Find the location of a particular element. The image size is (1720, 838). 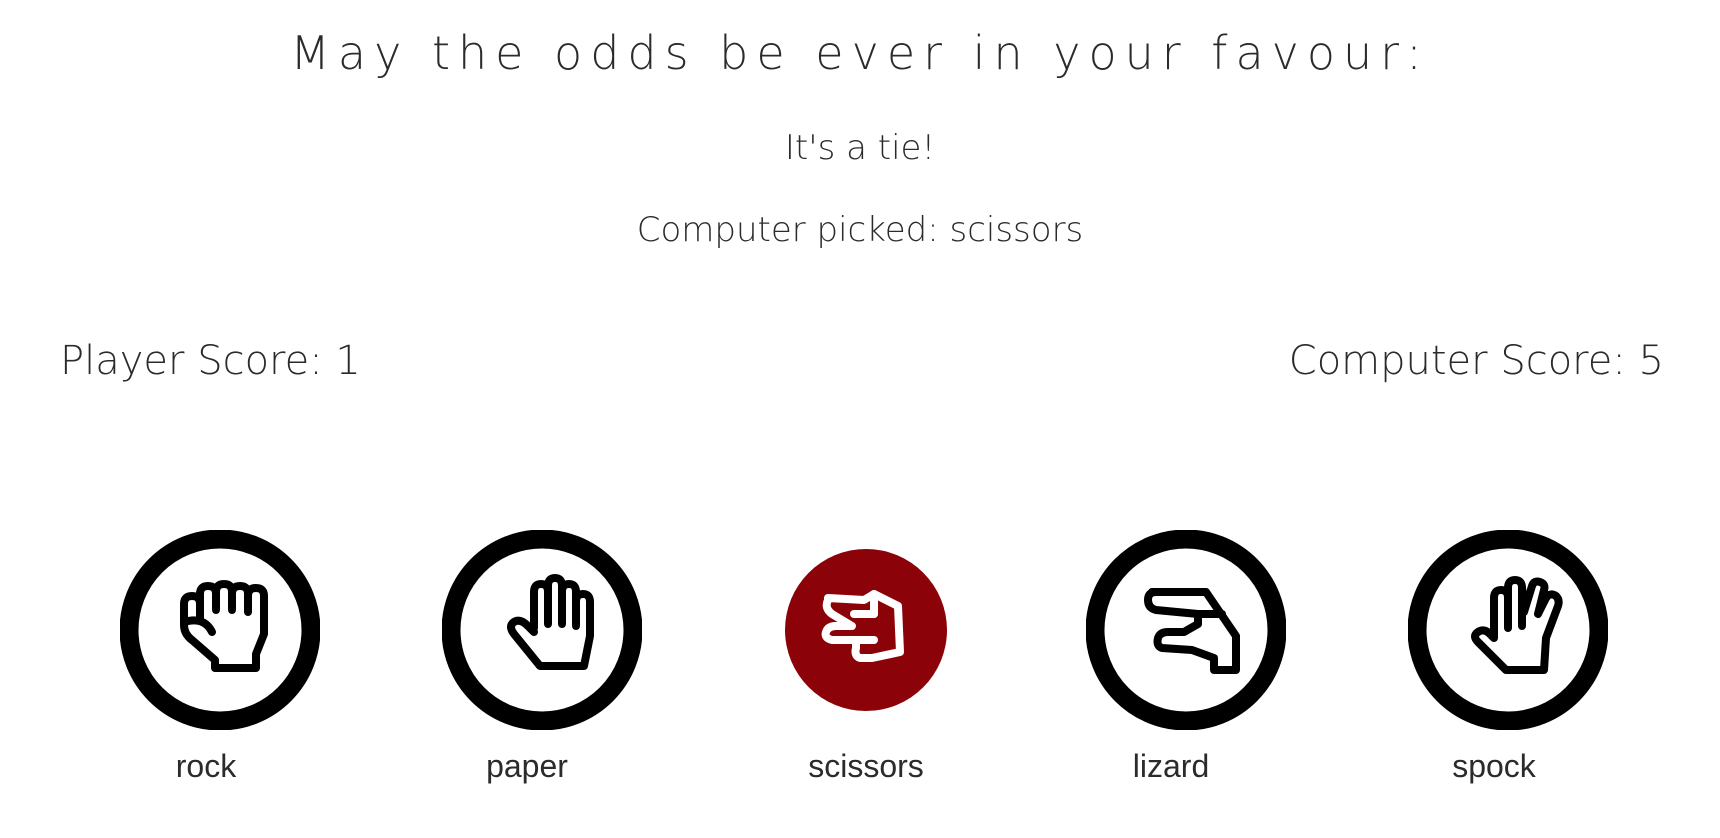

paper-button is located at coordinates (542, 630).